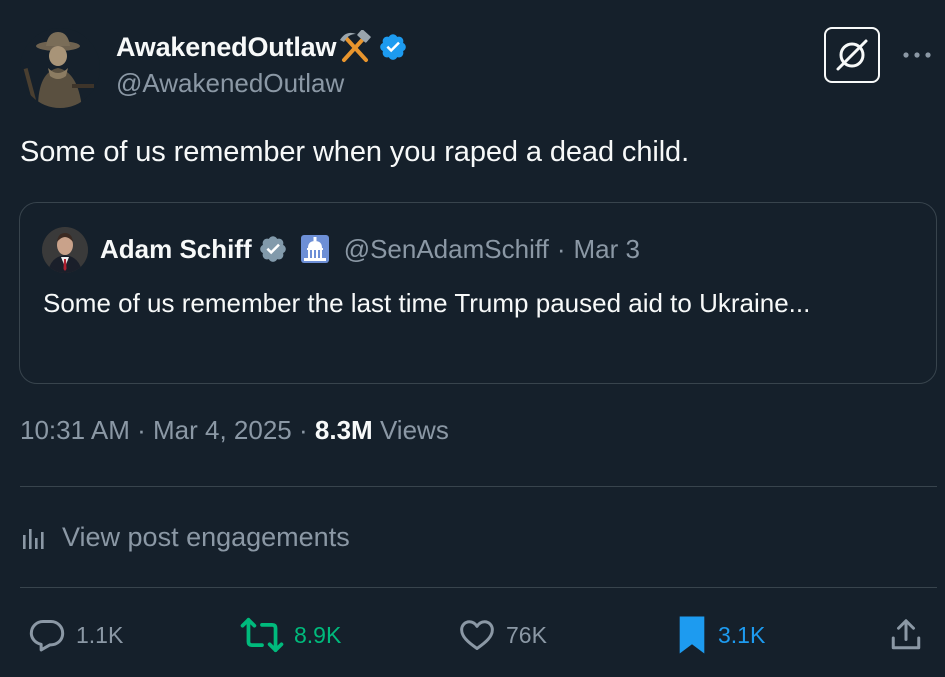 Image resolution: width=945 pixels, height=677 pixels. I want to click on like-count: 76K, so click(526, 634).